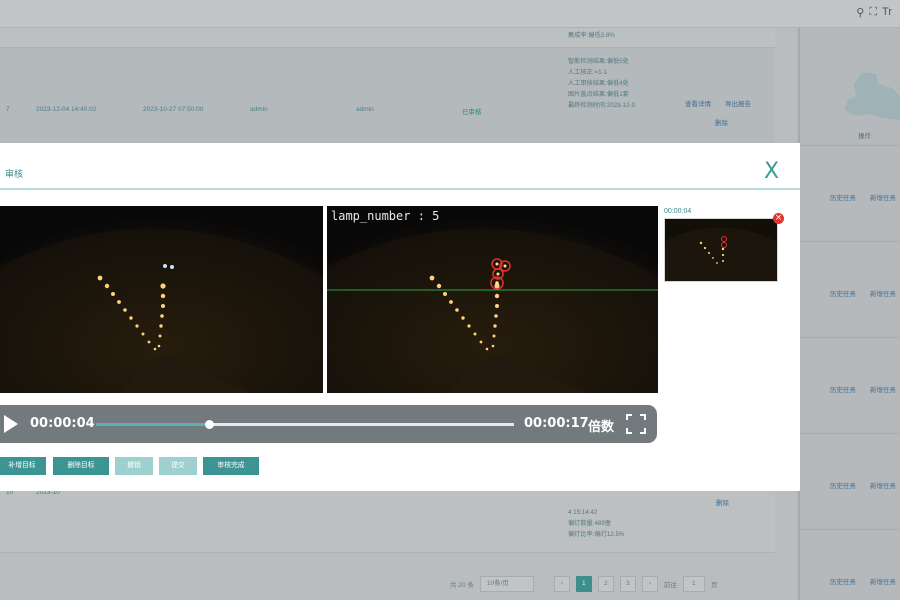 This screenshot has height=600, width=900. Describe the element at coordinates (860, 12) in the screenshot. I see `search-icon: ⚲` at that location.